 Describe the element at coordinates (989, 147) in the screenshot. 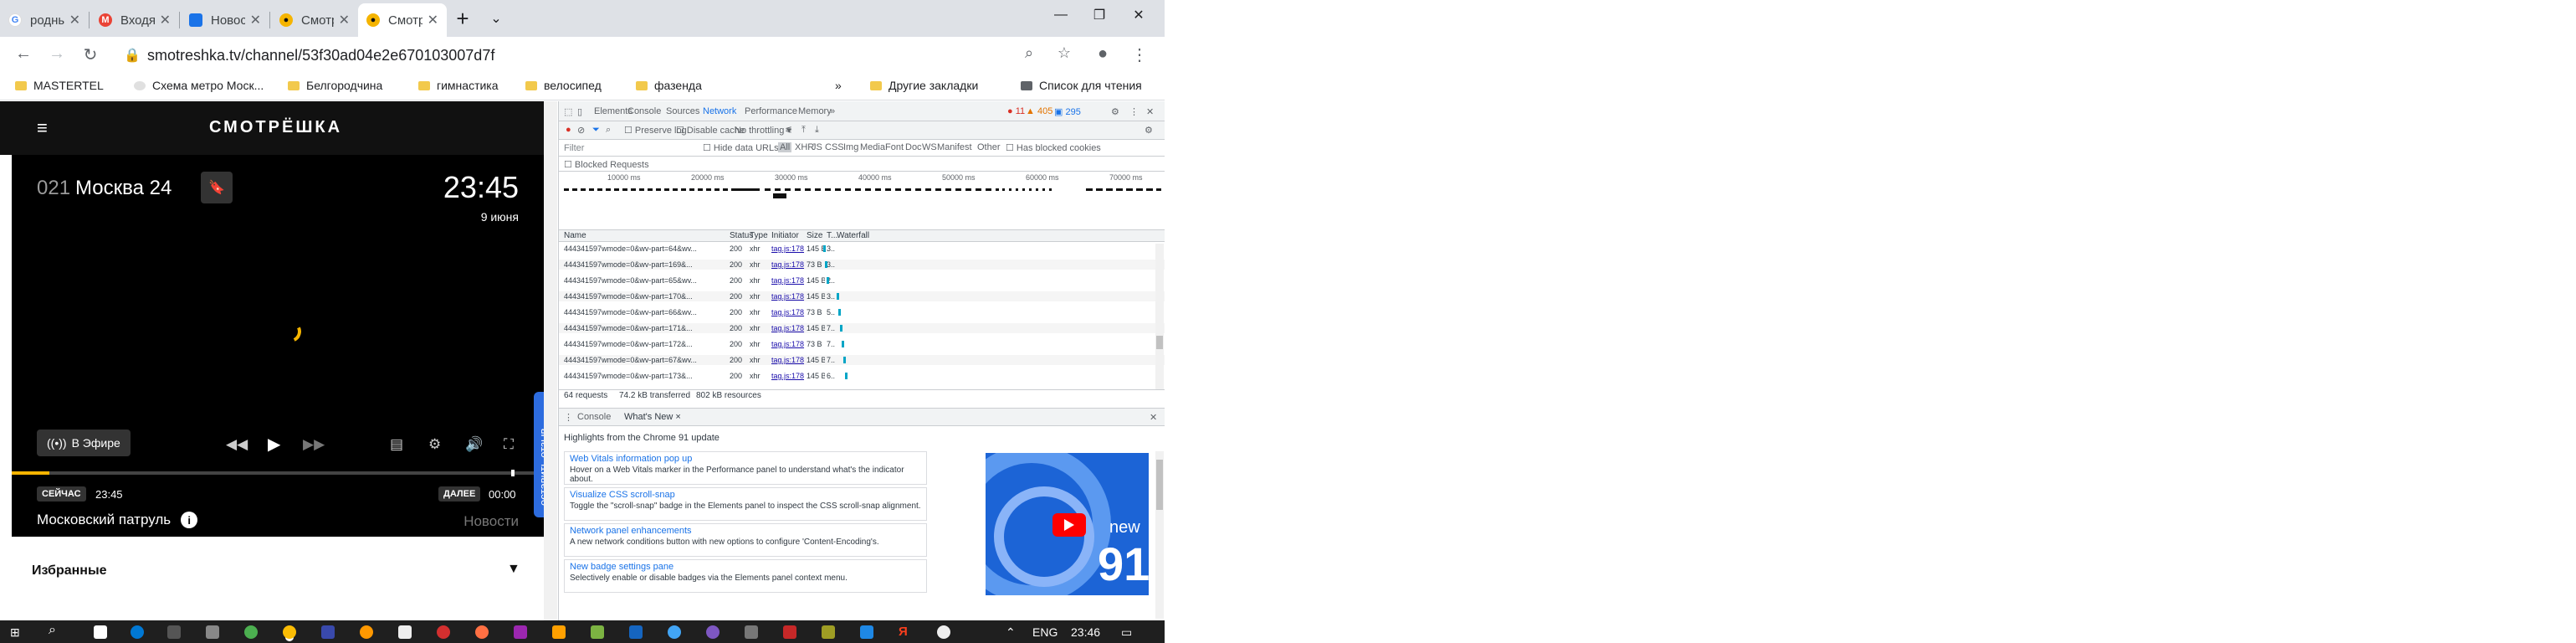

I see `type-filter-other: Other` at that location.